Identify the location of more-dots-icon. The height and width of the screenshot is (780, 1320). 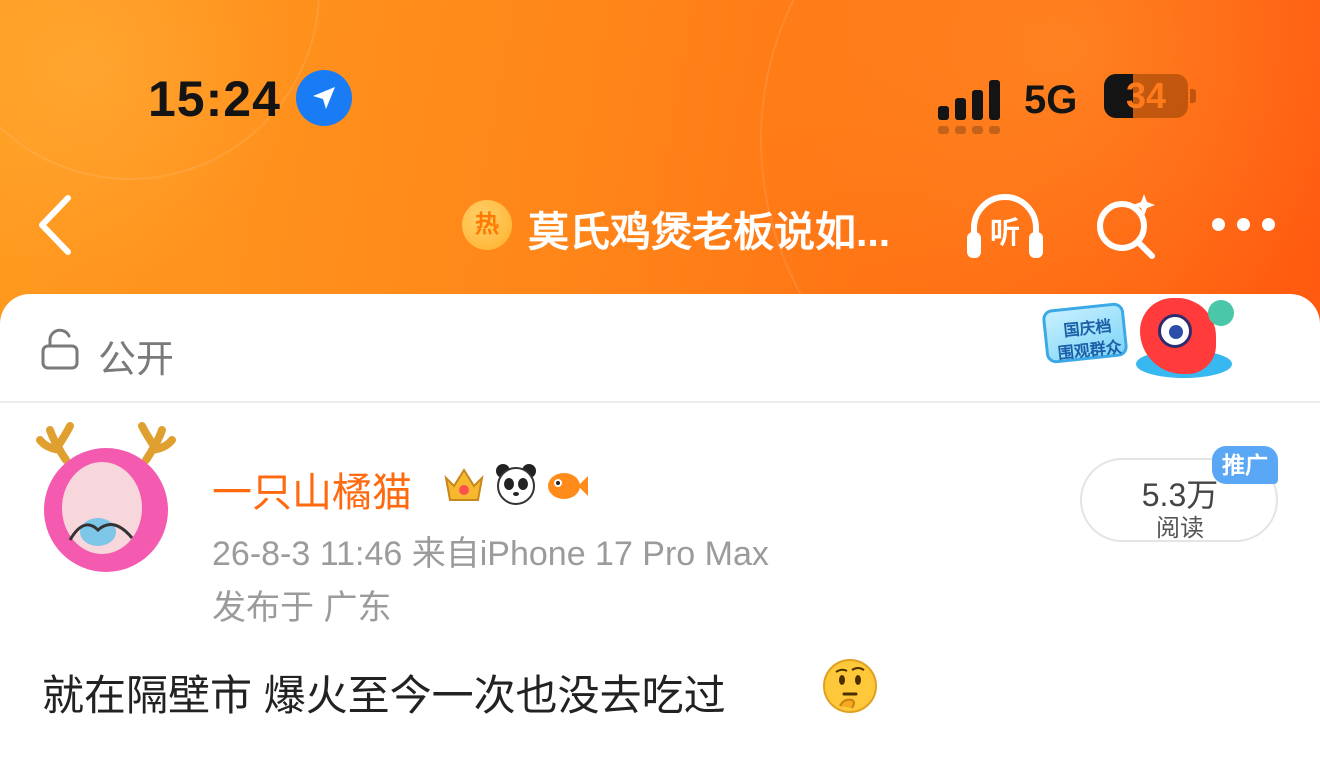
(1246, 225).